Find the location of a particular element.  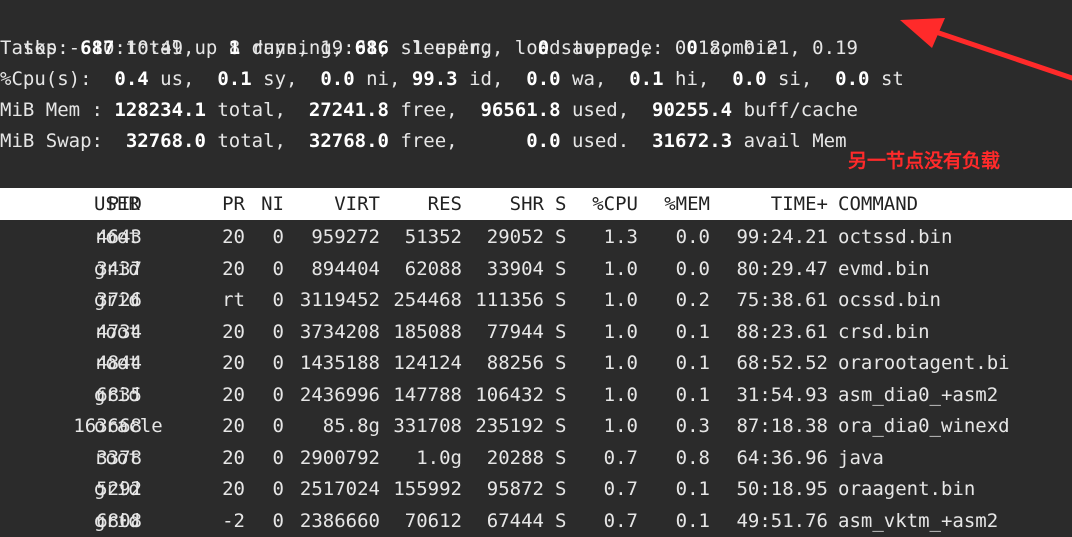

cell-command: octssd.bin is located at coordinates (895, 237).